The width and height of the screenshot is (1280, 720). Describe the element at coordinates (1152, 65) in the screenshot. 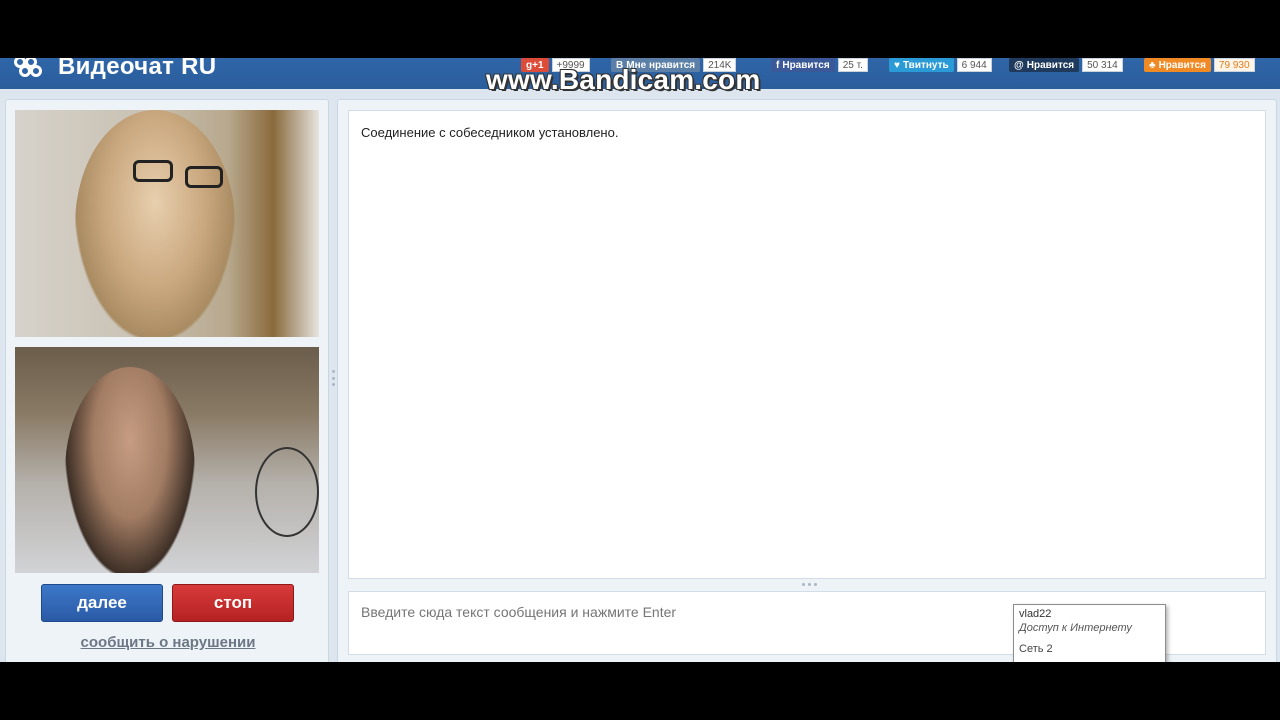

I see `ok-icon: ♣` at that location.